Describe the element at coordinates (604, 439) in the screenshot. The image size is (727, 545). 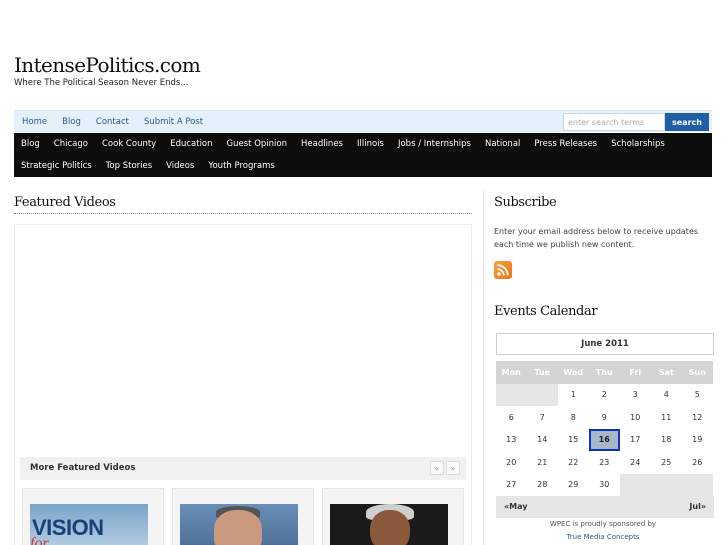
I see `calendar-today: 16` at that location.